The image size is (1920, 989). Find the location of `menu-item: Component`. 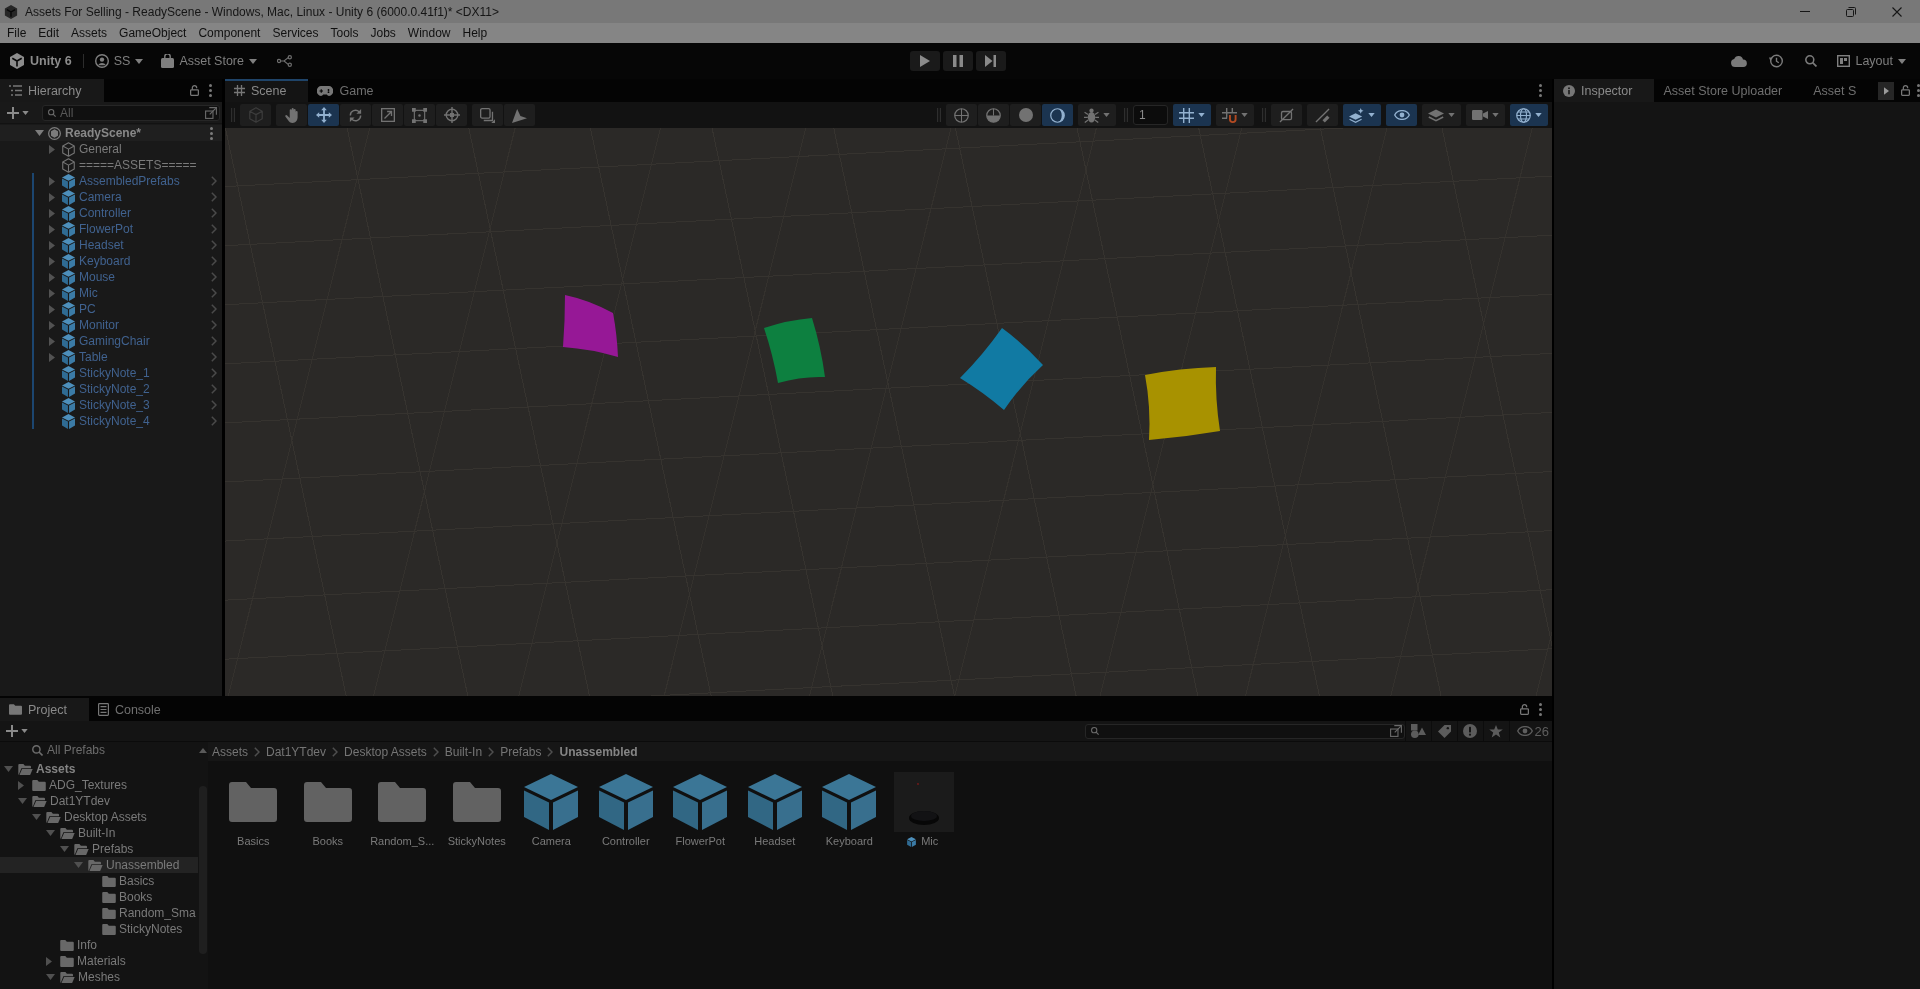

menu-item: Component is located at coordinates (229, 33).